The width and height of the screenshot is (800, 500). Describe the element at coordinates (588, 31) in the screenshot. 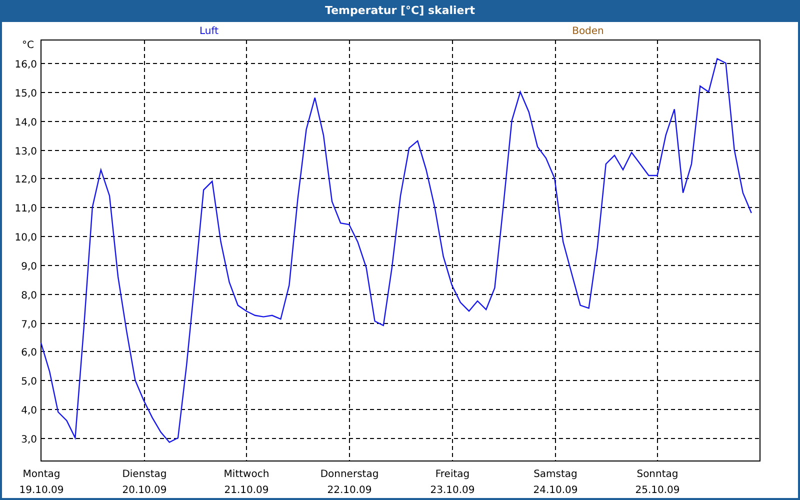

I see `legend-label: Boden` at that location.